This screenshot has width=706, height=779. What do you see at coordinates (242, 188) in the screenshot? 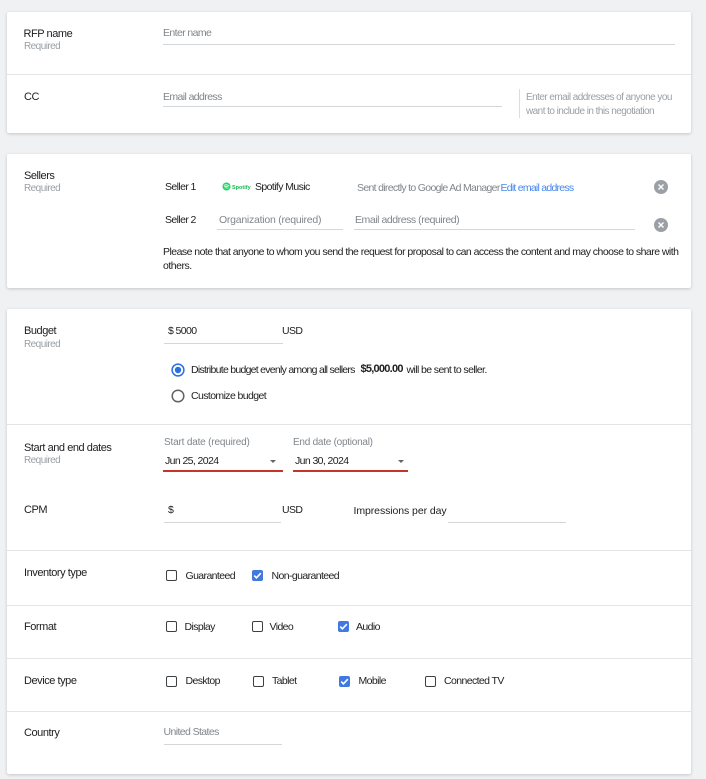
I see `svg-text: Spotify` at bounding box center [242, 188].